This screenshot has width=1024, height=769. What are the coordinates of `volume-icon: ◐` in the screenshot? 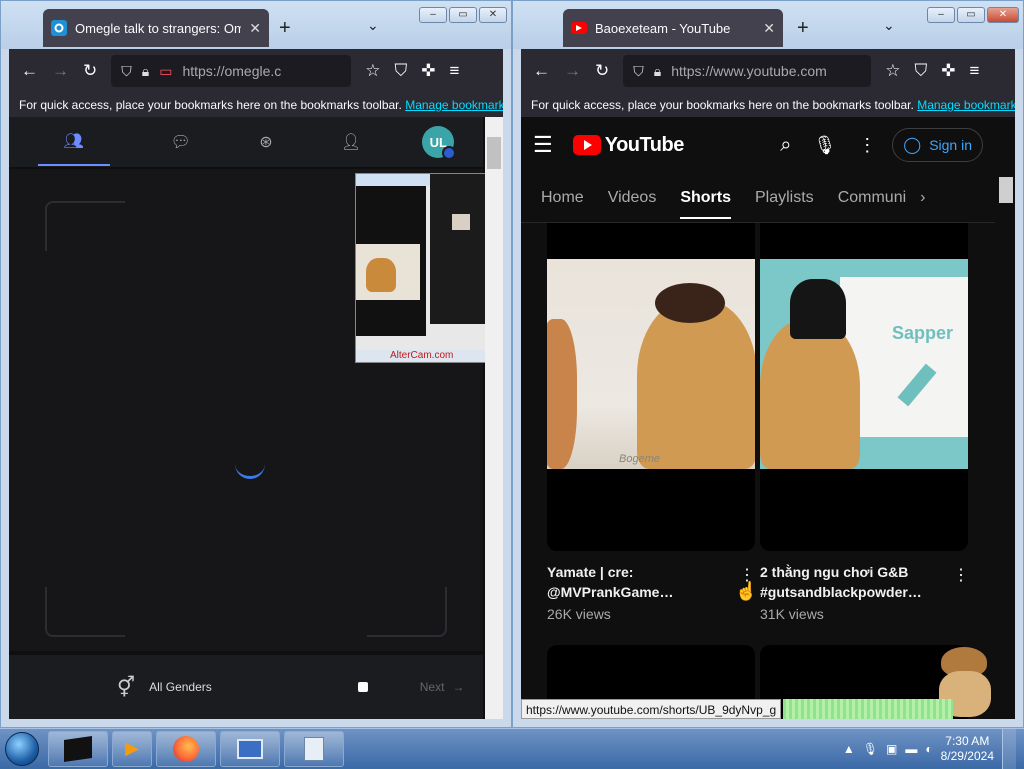 It's located at (928, 749).